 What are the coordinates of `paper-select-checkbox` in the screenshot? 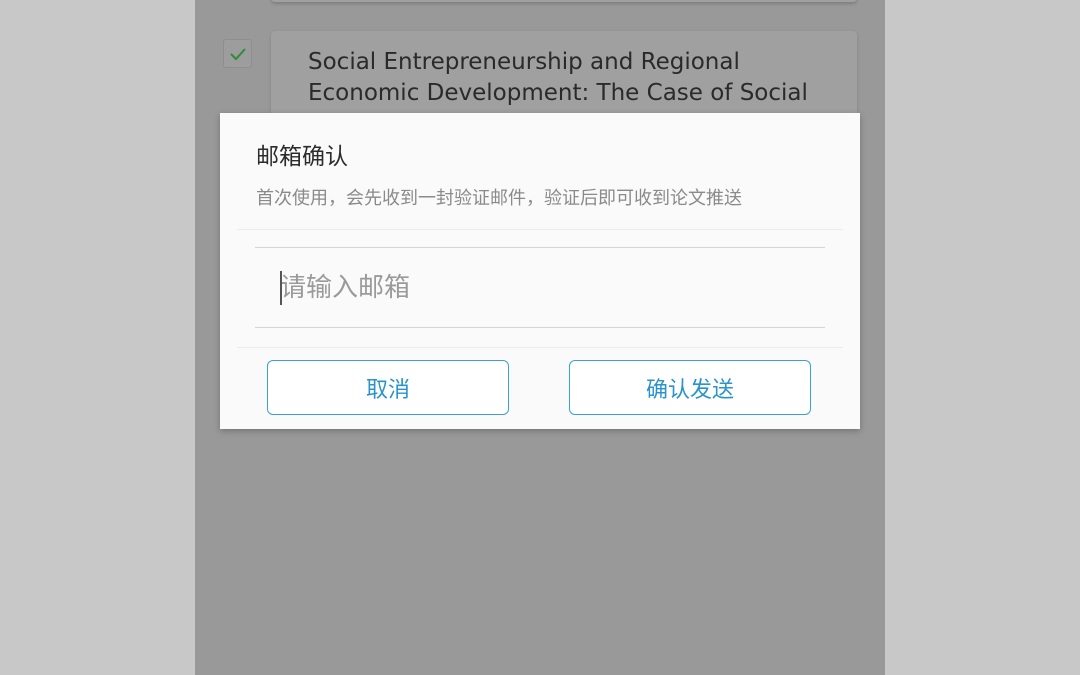 It's located at (237, 53).